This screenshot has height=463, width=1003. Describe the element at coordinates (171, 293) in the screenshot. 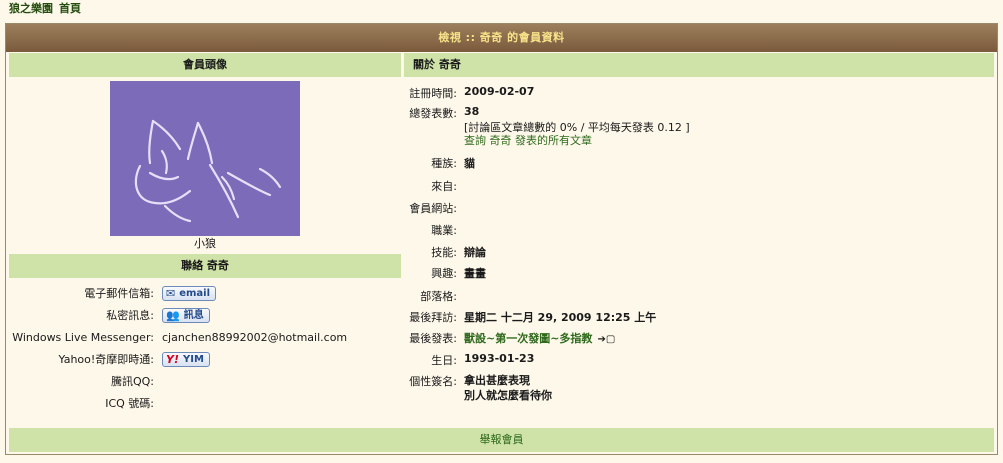

I see `envelope-icon: ✉` at that location.